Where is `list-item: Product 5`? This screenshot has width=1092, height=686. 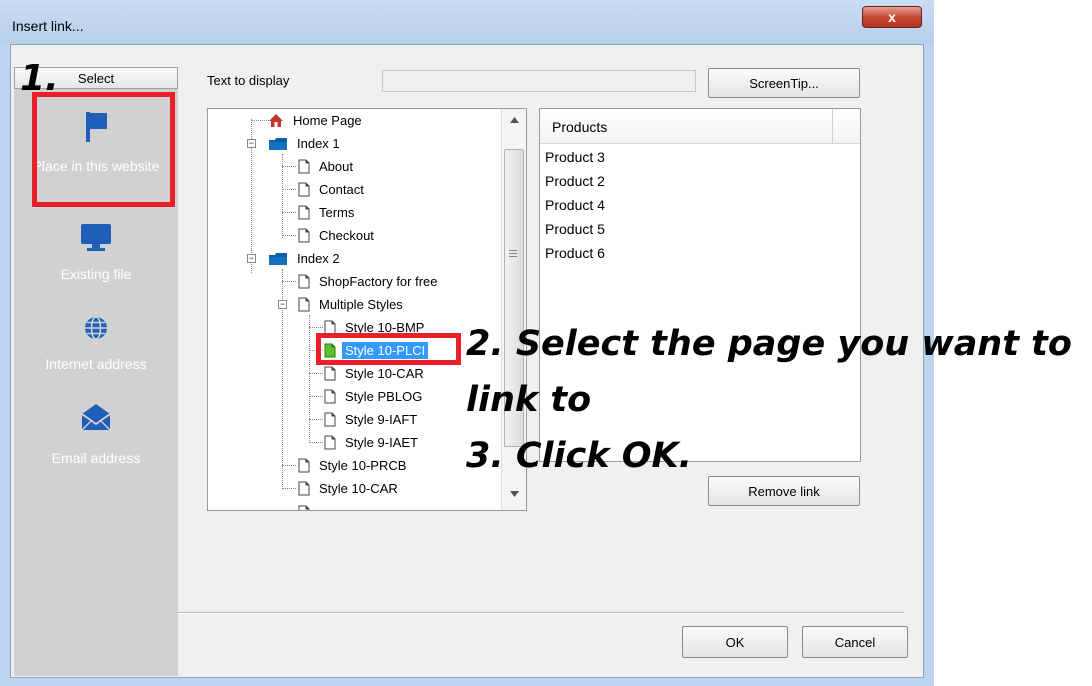
list-item: Product 5 is located at coordinates (575, 229).